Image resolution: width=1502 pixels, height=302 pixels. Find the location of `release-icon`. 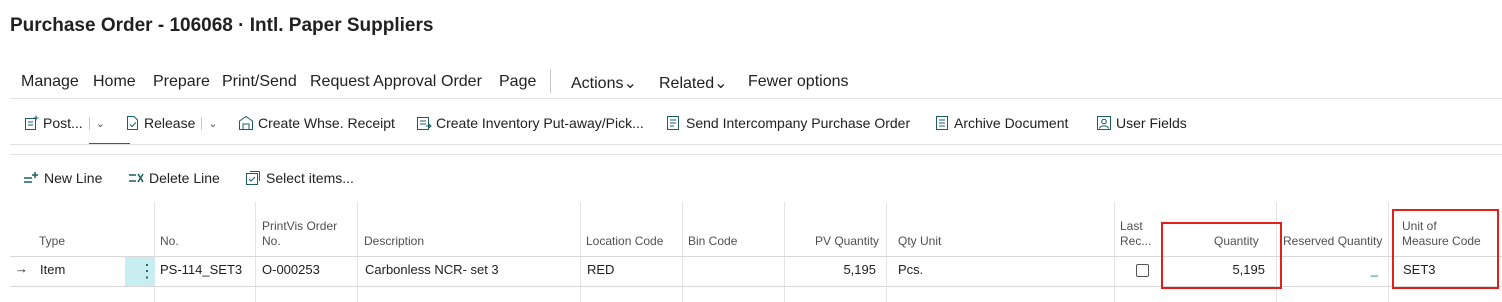

release-icon is located at coordinates (132, 123).